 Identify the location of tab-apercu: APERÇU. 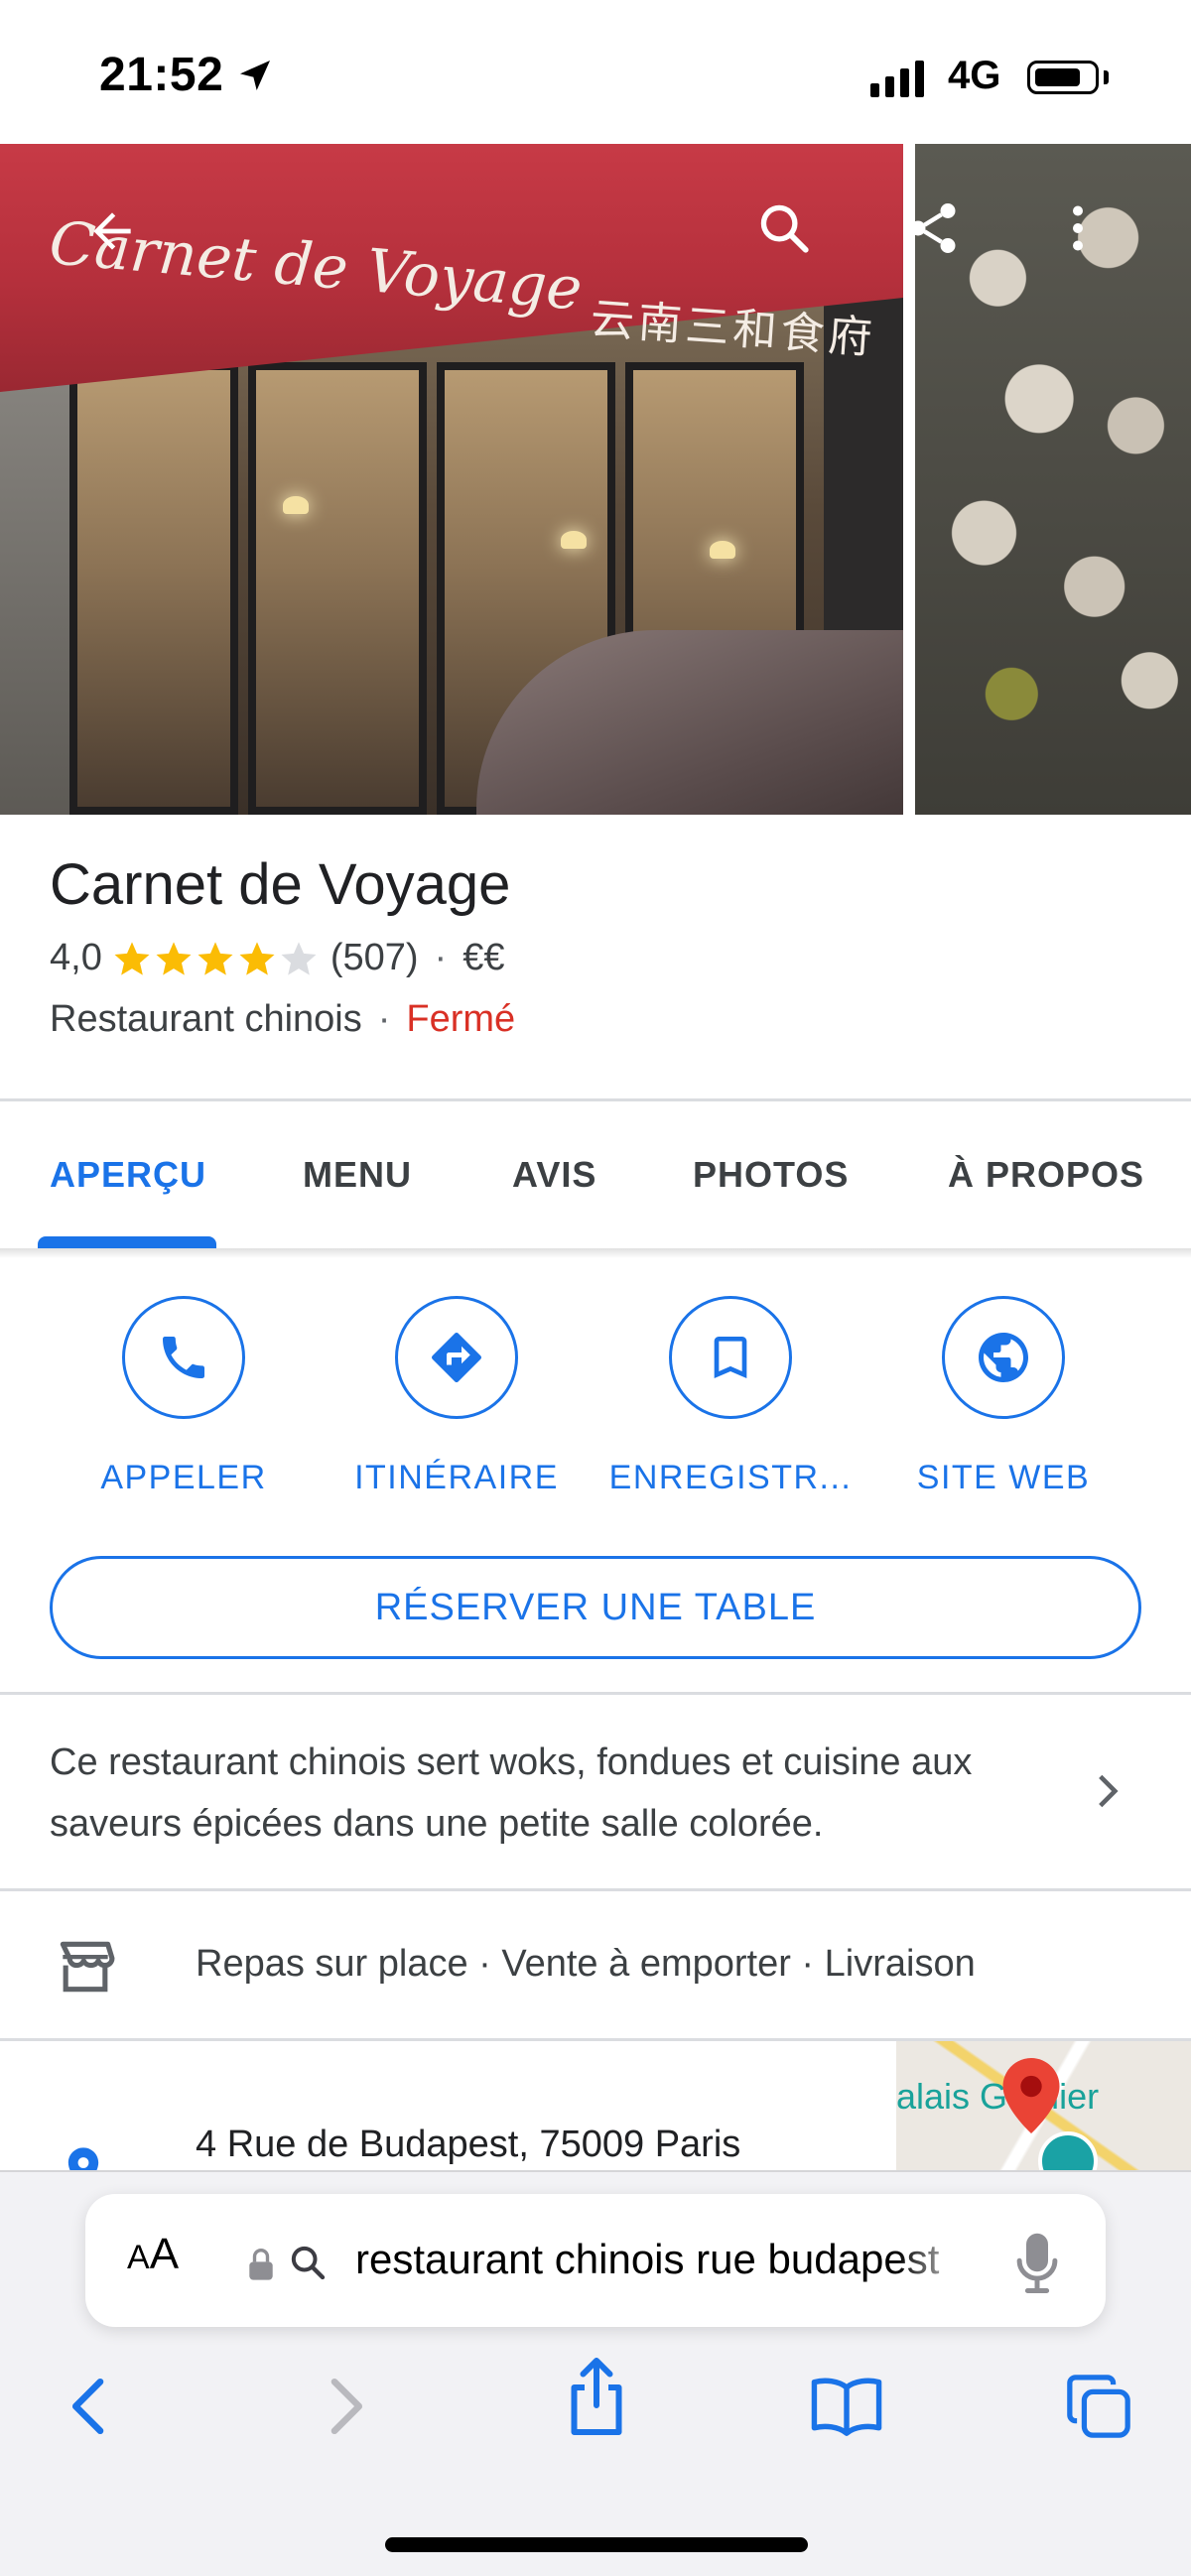
(128, 1174).